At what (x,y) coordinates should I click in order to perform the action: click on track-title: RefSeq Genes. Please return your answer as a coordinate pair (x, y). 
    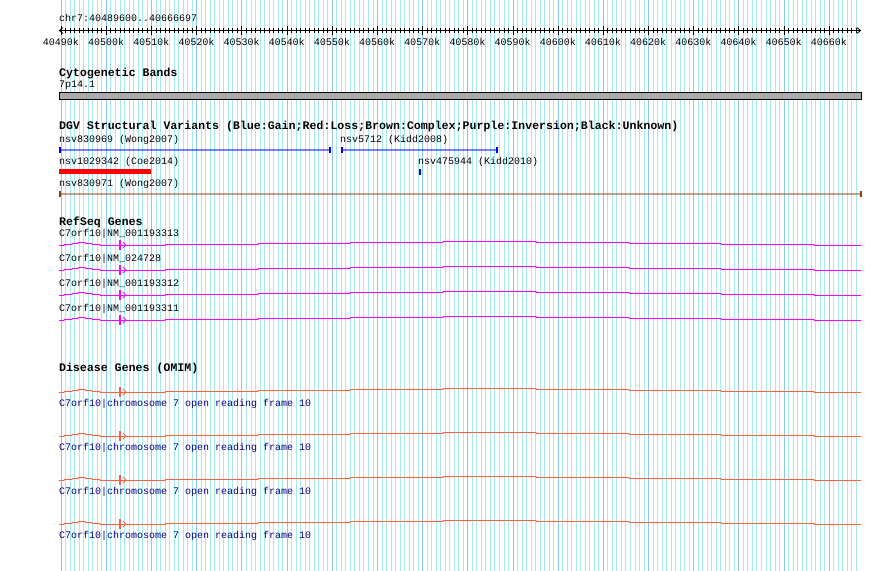
    Looking at the image, I should click on (100, 223).